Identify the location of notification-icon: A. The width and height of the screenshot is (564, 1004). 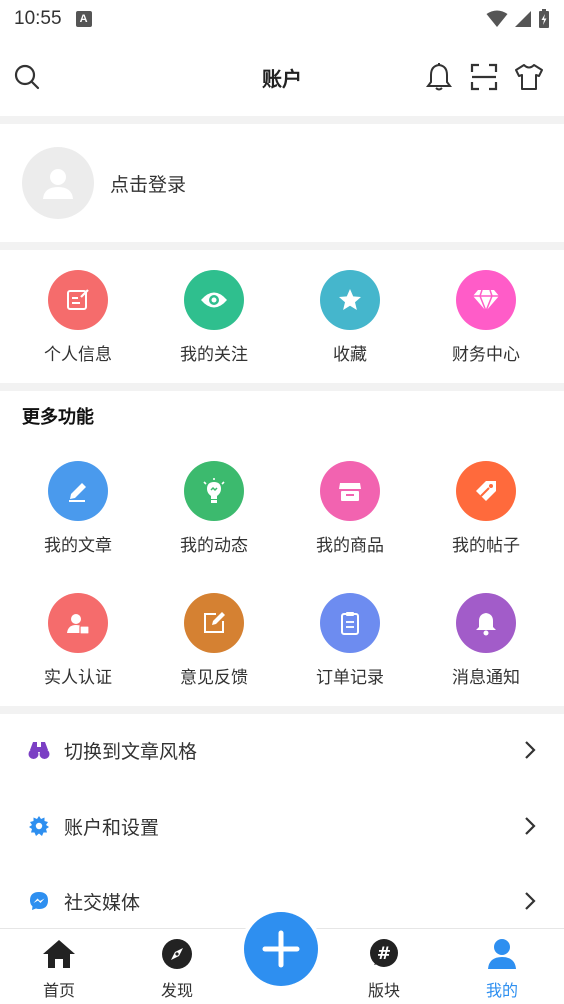
(83, 19).